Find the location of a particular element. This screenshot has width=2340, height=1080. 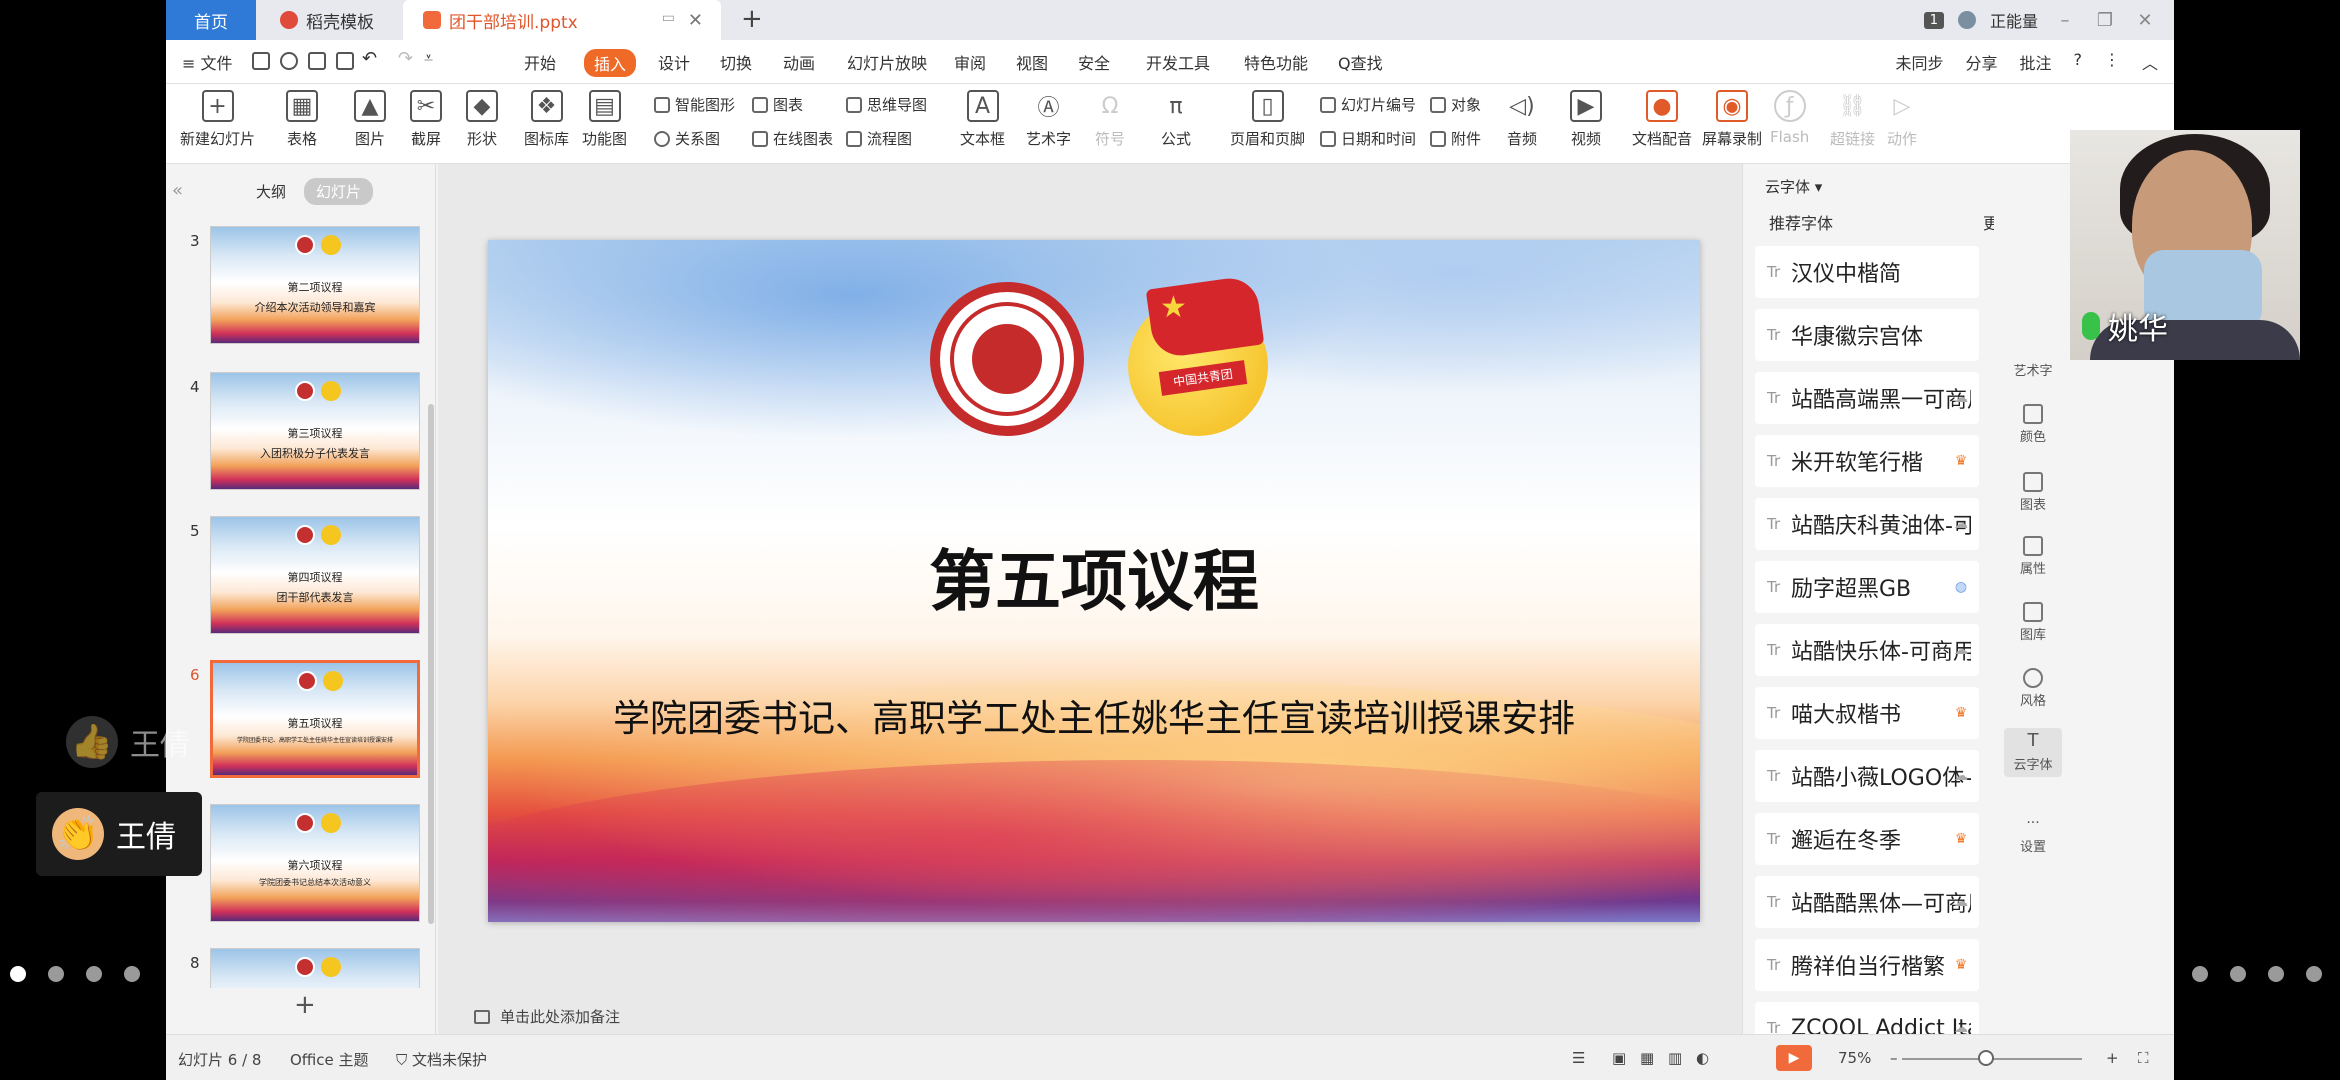

function-chart-button: ▤ 功能图 is located at coordinates (604, 119).